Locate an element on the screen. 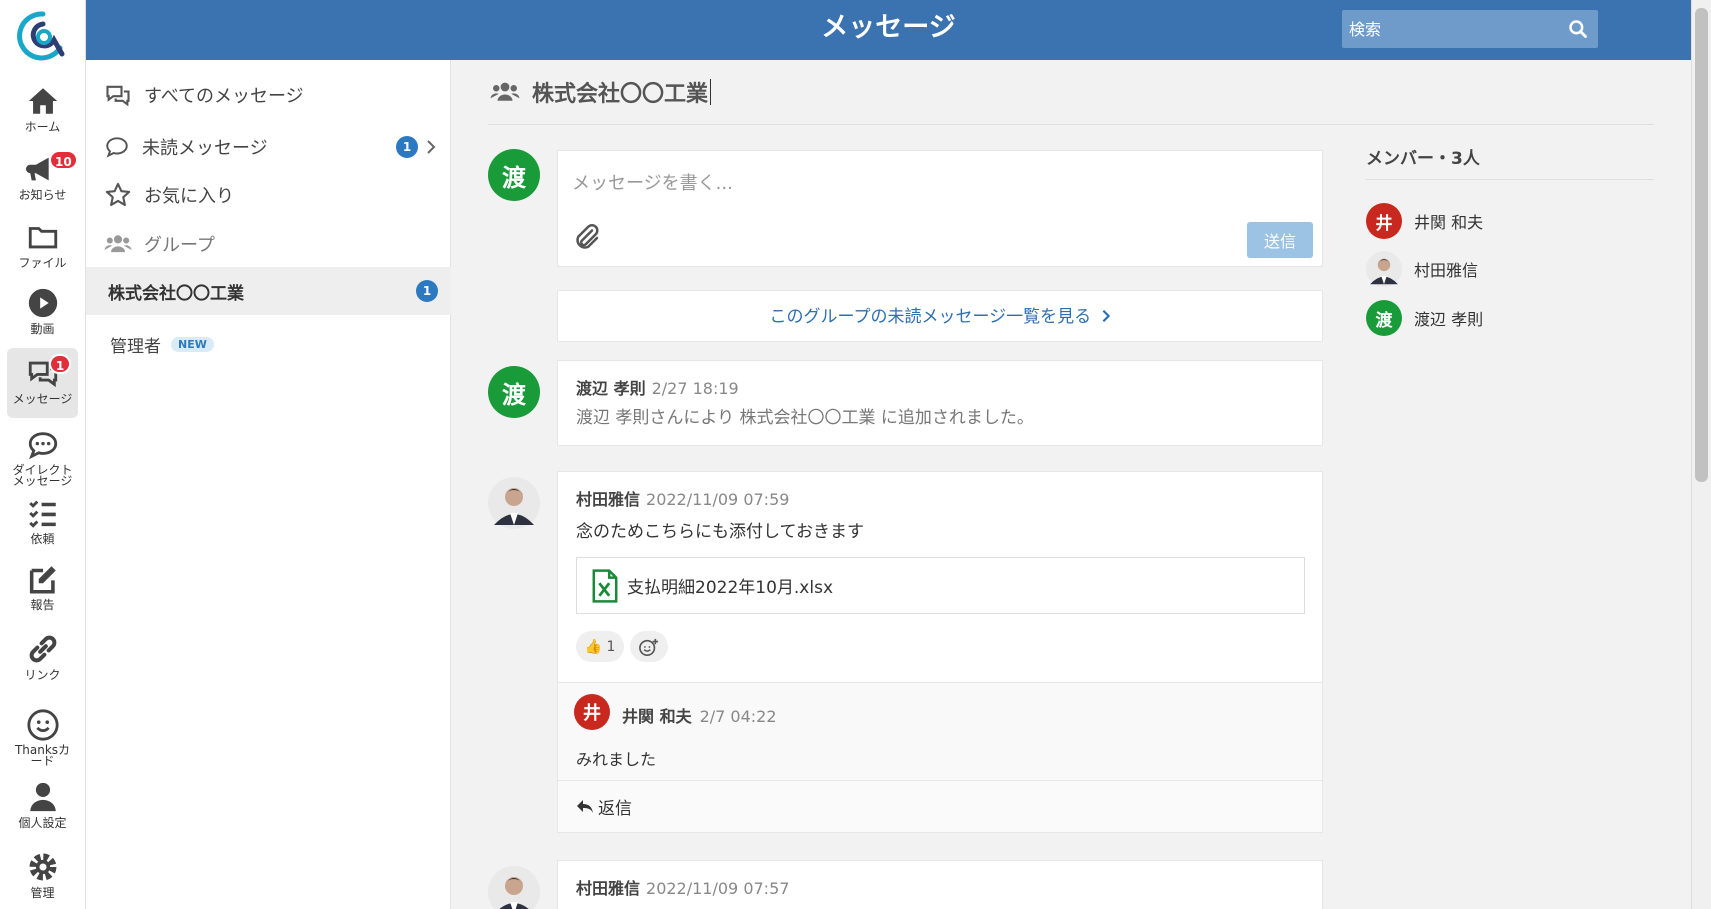  unread-messages-link: このグループの未読メッセージ一覧を見る is located at coordinates (940, 316).